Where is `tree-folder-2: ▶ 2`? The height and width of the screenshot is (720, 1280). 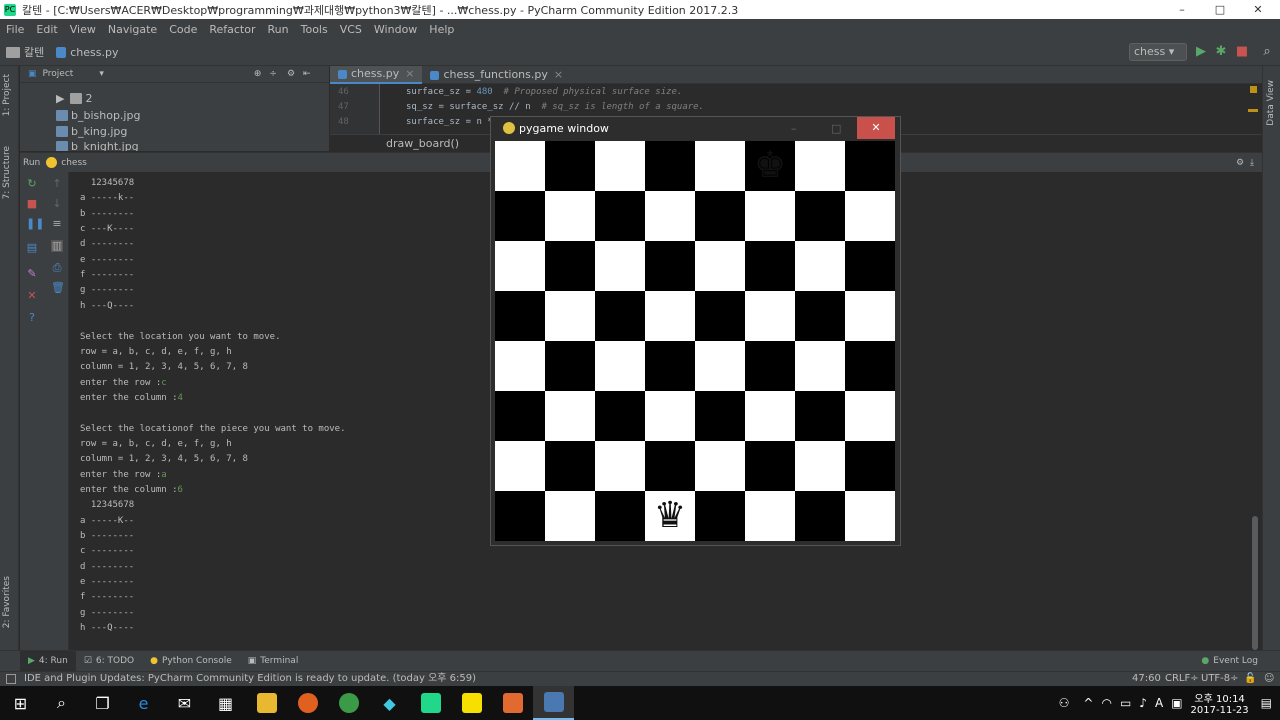
tree-folder-2: ▶ 2 is located at coordinates (74, 98).